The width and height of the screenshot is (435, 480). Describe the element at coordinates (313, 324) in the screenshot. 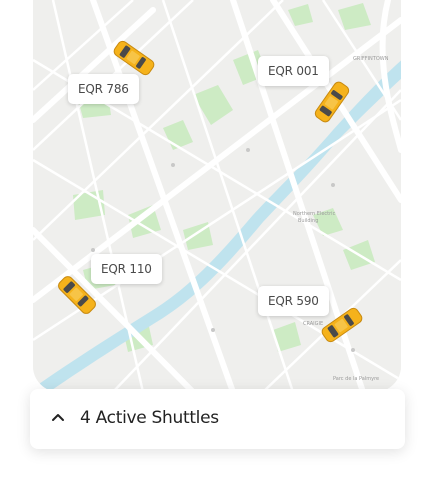

I see `svg-text: CRAIGIE` at that location.